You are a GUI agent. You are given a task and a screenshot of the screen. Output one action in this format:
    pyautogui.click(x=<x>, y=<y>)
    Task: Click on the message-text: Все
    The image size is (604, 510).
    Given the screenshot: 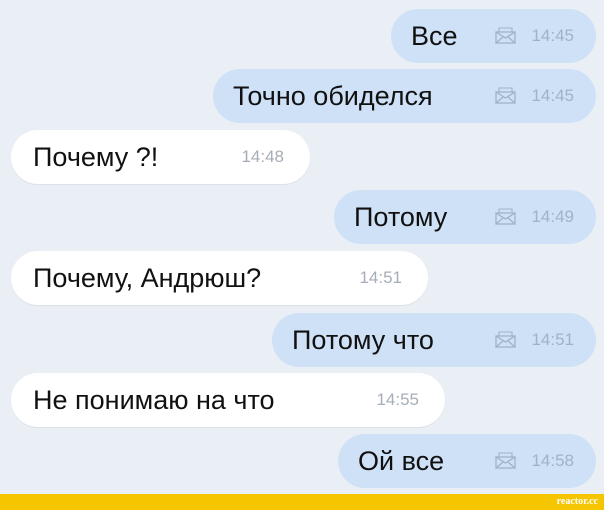 What is the action you would take?
    pyautogui.click(x=434, y=36)
    